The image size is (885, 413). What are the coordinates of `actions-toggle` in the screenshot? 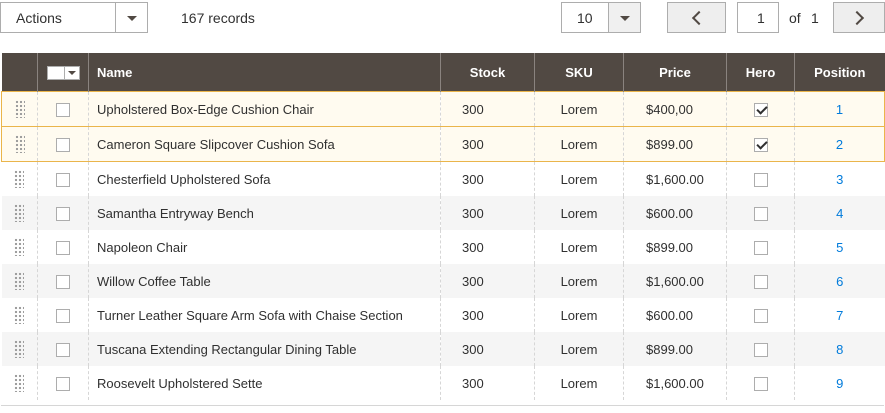 It's located at (131, 17).